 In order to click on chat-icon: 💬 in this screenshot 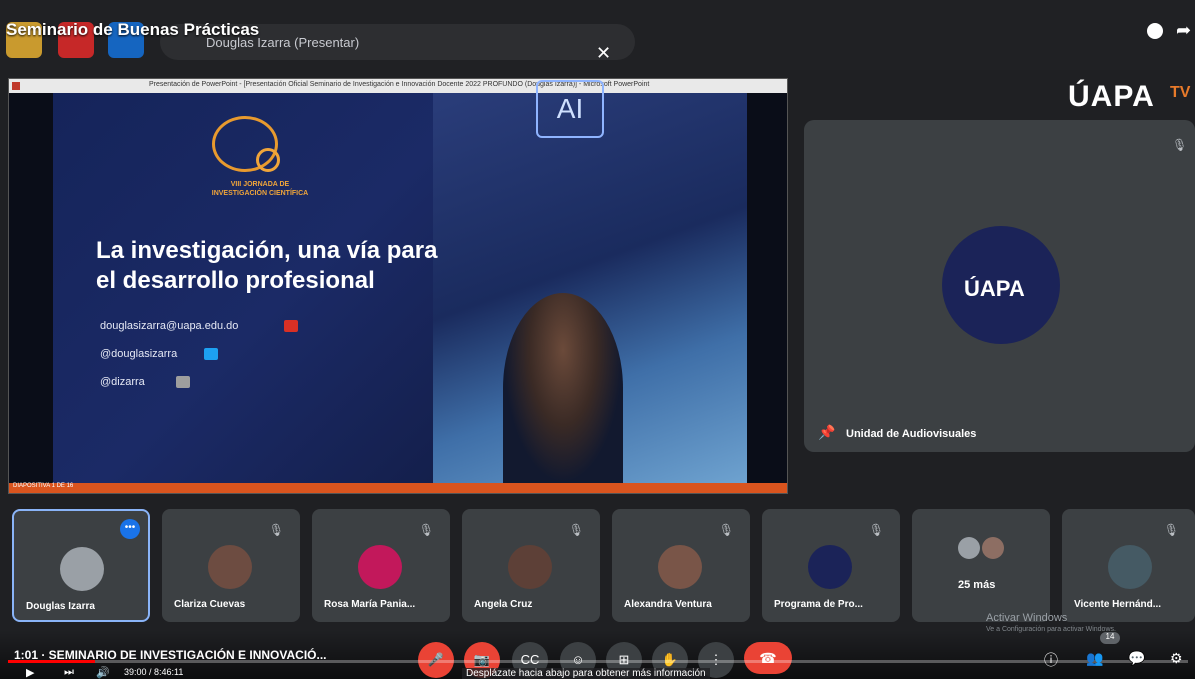, I will do `click(1136, 658)`.